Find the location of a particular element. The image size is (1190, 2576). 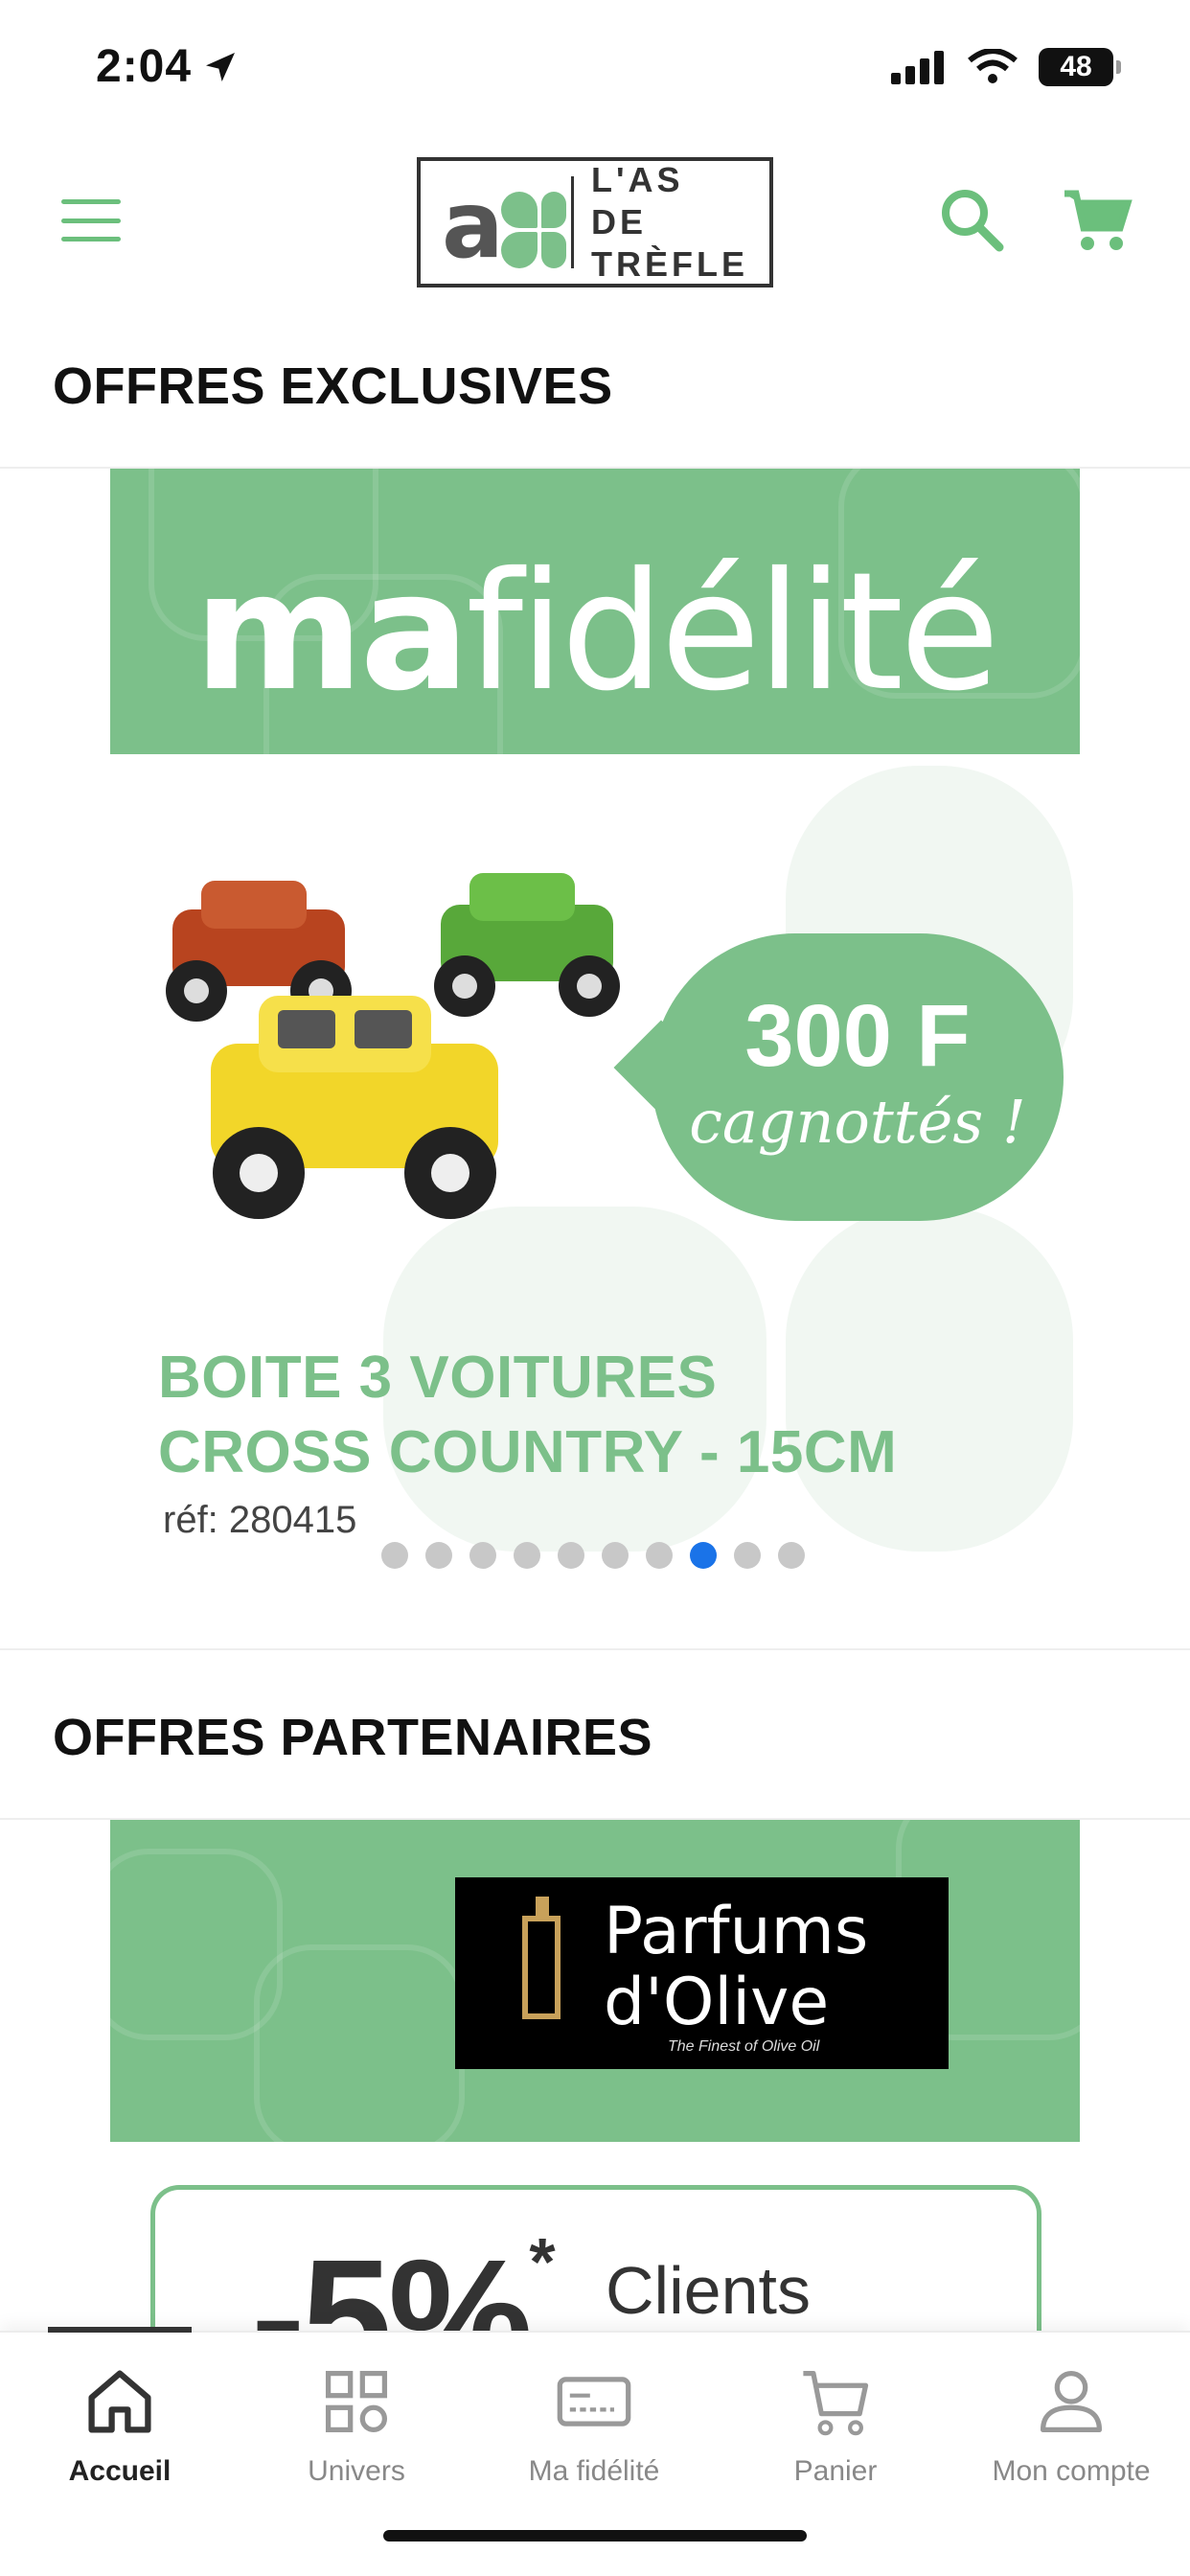

tab-univers: Univers is located at coordinates (356, 2424).